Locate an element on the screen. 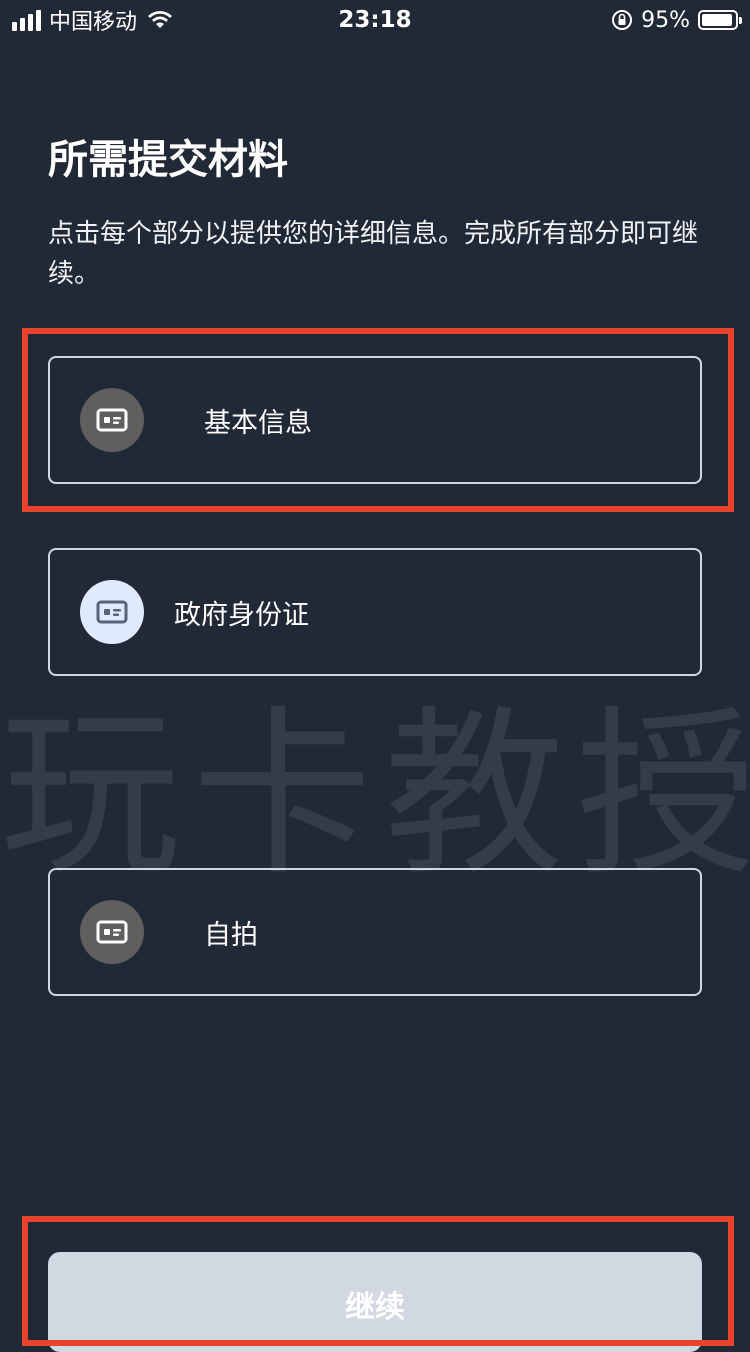 The image size is (750, 1352). section-selfie: 自拍 is located at coordinates (375, 932).